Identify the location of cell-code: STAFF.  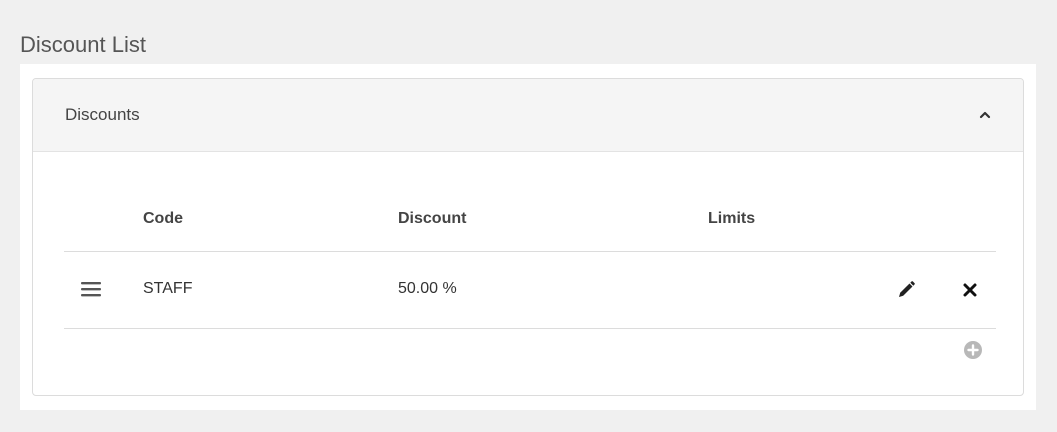
(168, 288).